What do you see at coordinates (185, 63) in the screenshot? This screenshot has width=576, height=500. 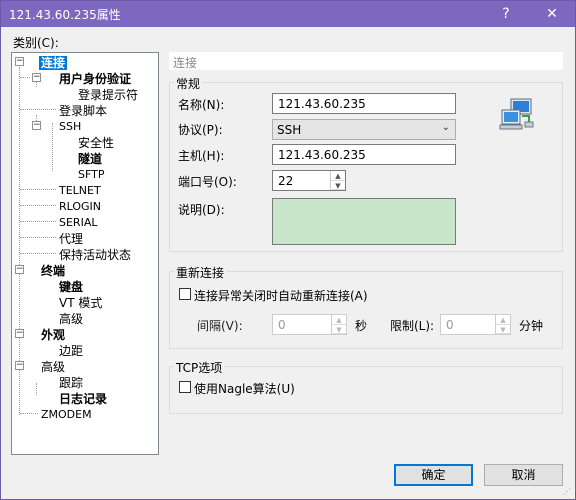 I see `panel-title: 连接` at bounding box center [185, 63].